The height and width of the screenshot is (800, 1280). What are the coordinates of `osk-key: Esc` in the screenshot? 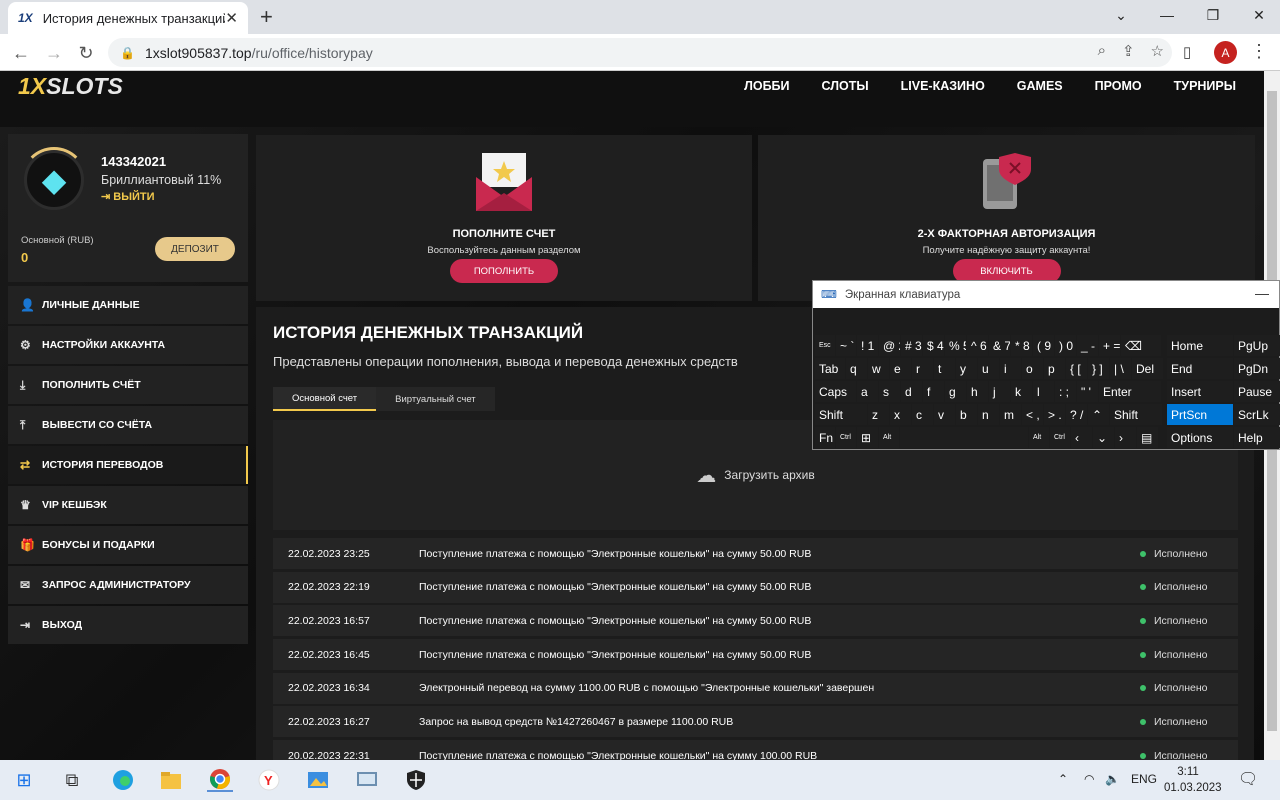 It's located at (825, 345).